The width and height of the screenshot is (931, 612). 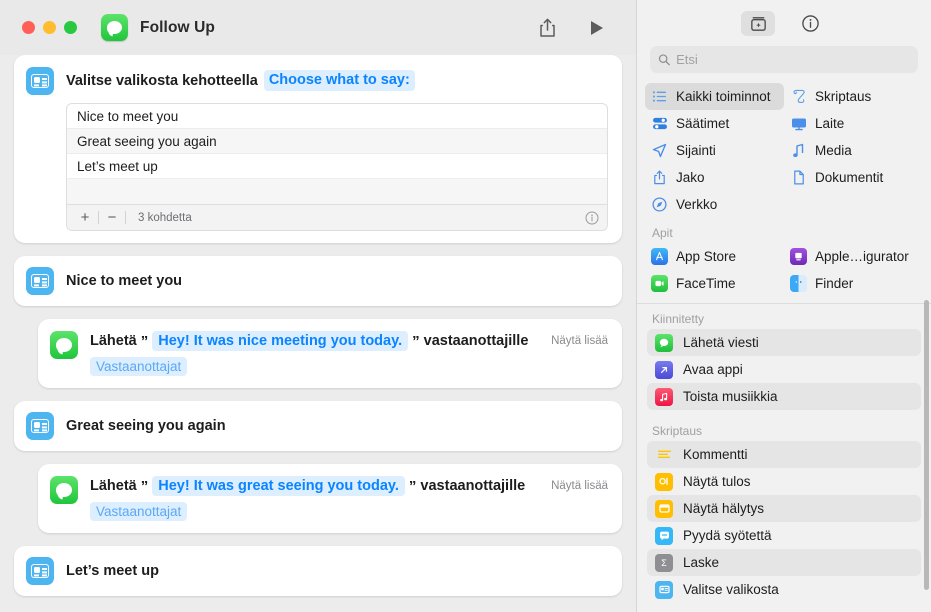 I want to click on menu-branch-header: Let’s meet up, so click(x=318, y=571).